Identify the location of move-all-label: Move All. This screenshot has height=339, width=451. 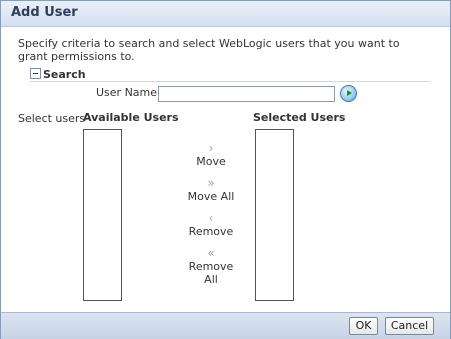
(211, 196).